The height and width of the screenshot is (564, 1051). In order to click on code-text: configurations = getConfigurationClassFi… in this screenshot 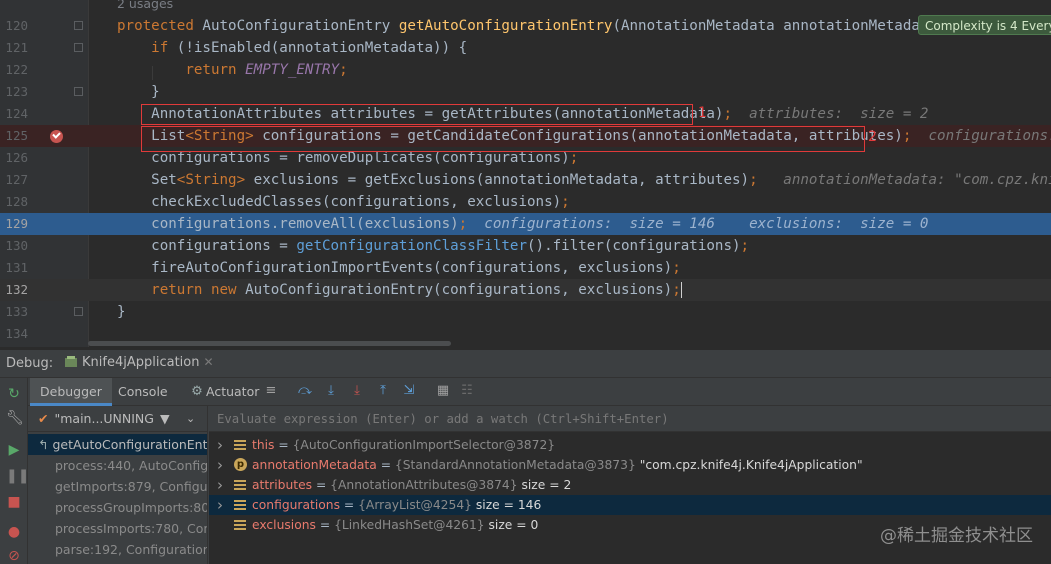, I will do `click(433, 246)`.